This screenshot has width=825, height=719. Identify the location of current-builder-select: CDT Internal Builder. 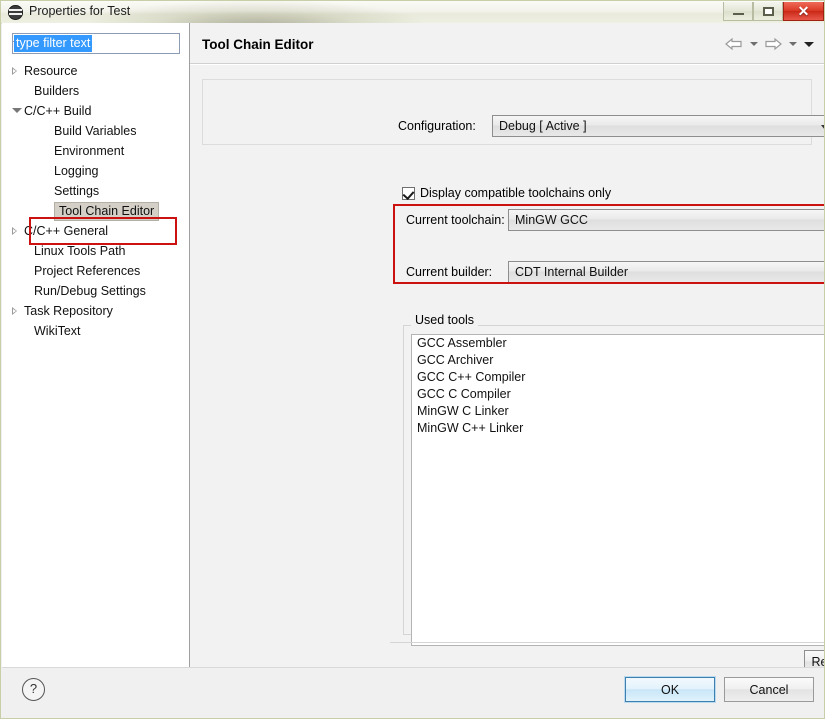
(666, 272).